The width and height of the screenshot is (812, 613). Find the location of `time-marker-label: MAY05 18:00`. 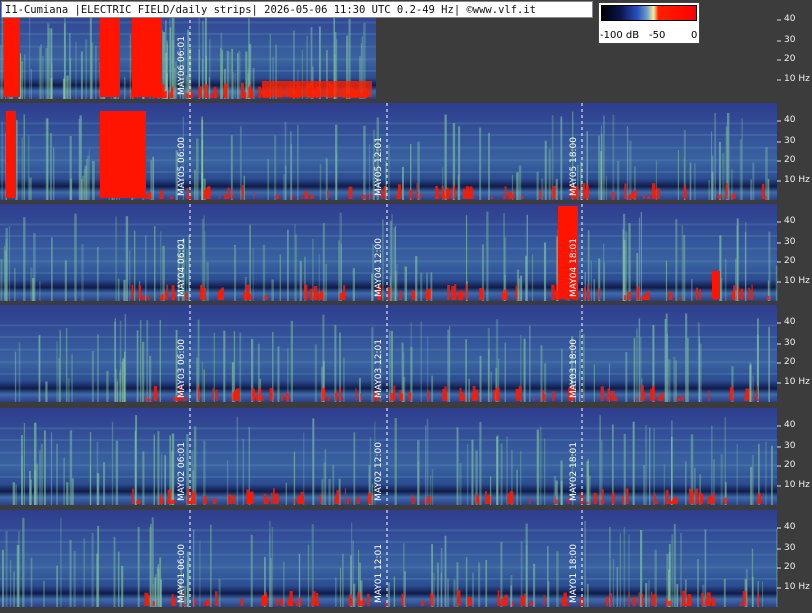

time-marker-label: MAY05 18:00 is located at coordinates (574, 166).